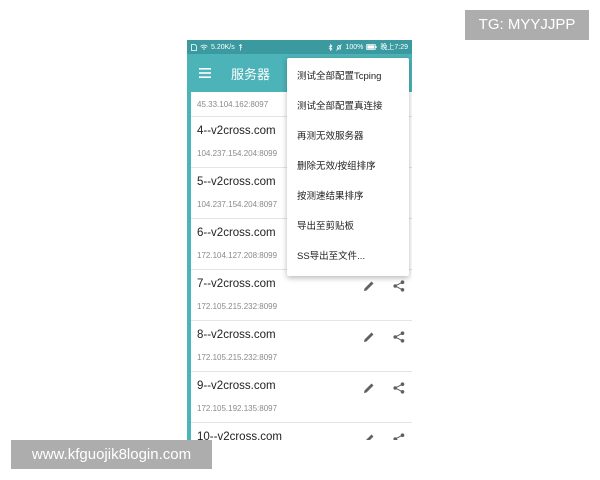  I want to click on mute-icon, so click(339, 47).